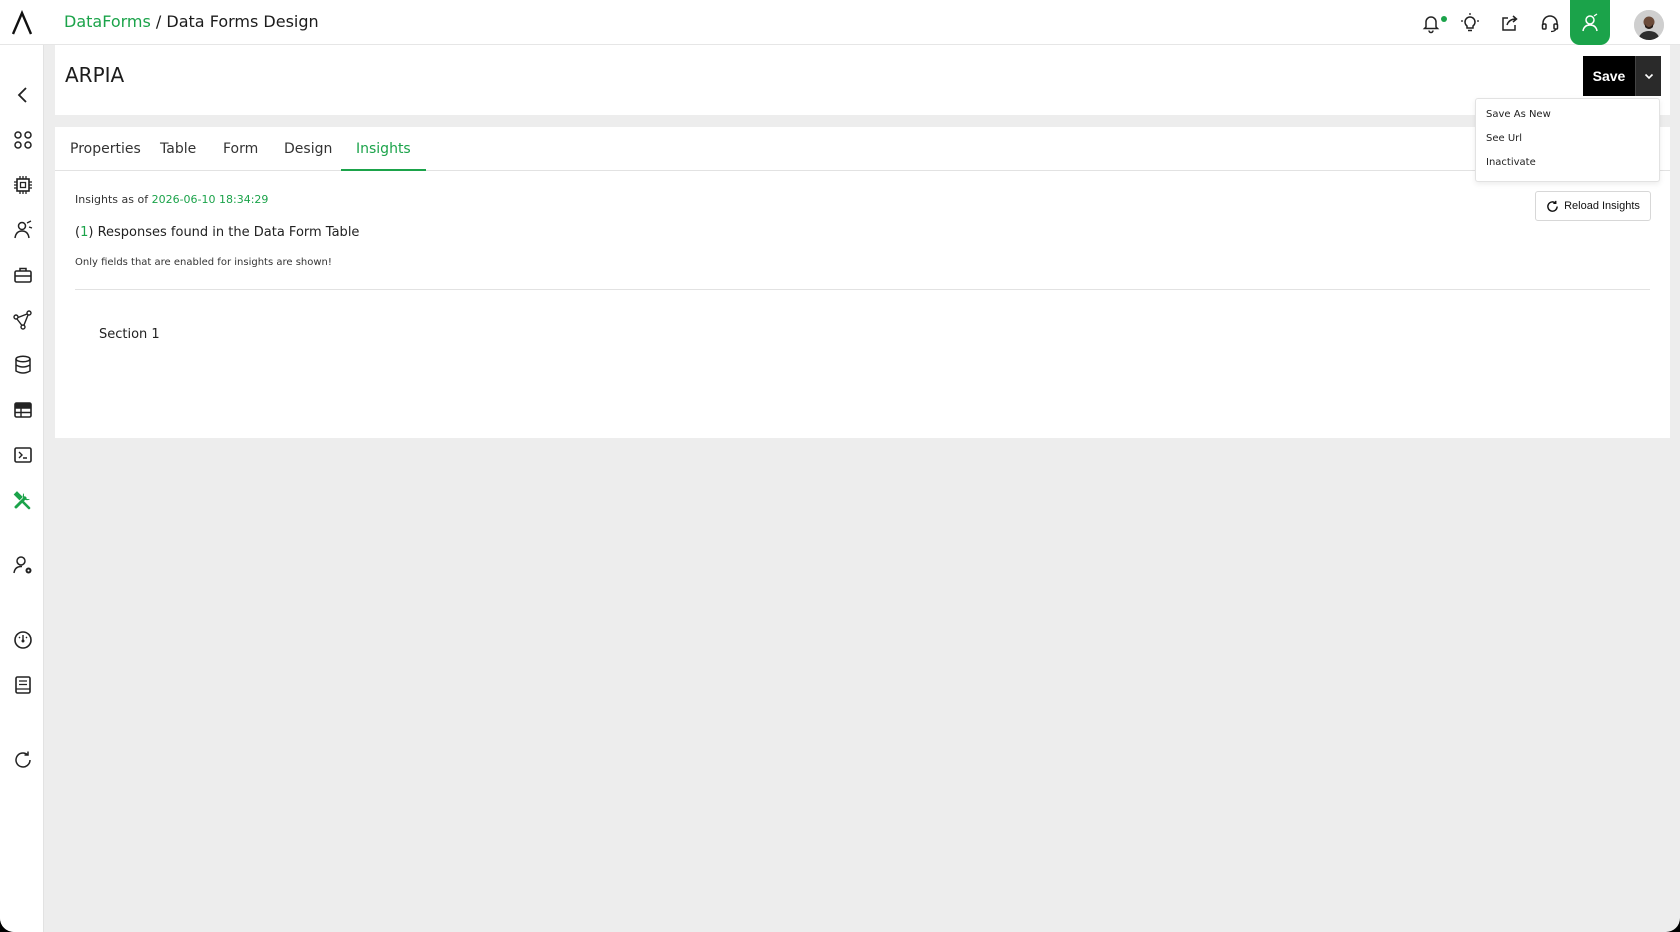 The width and height of the screenshot is (1680, 932). I want to click on avatar-user-icon, so click(1649, 25).